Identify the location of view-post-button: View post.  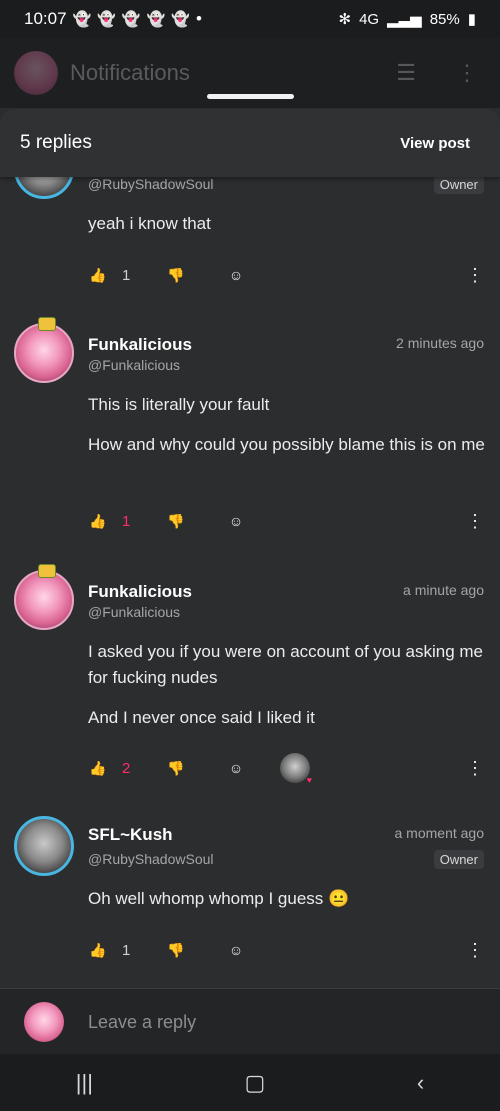
(435, 143).